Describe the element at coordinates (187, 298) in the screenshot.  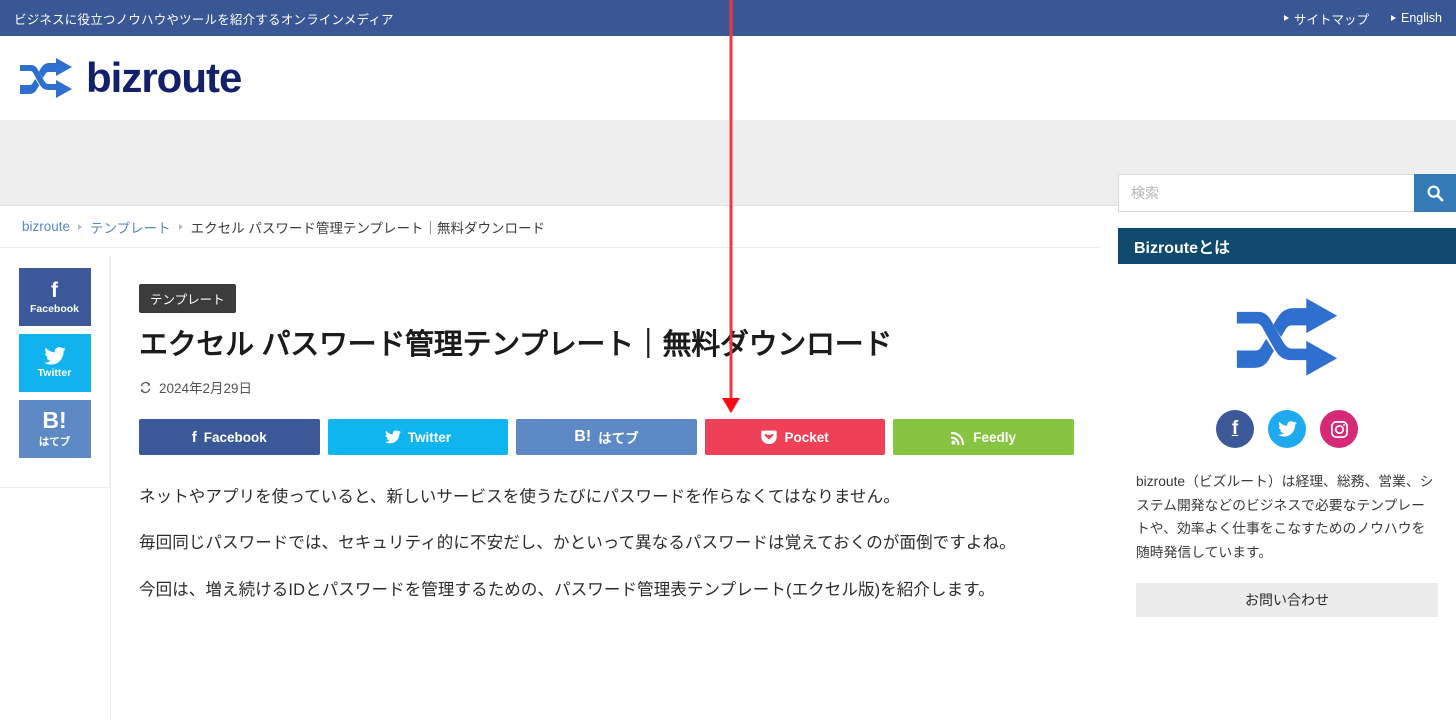
I see `category-badge: テンプレート` at that location.